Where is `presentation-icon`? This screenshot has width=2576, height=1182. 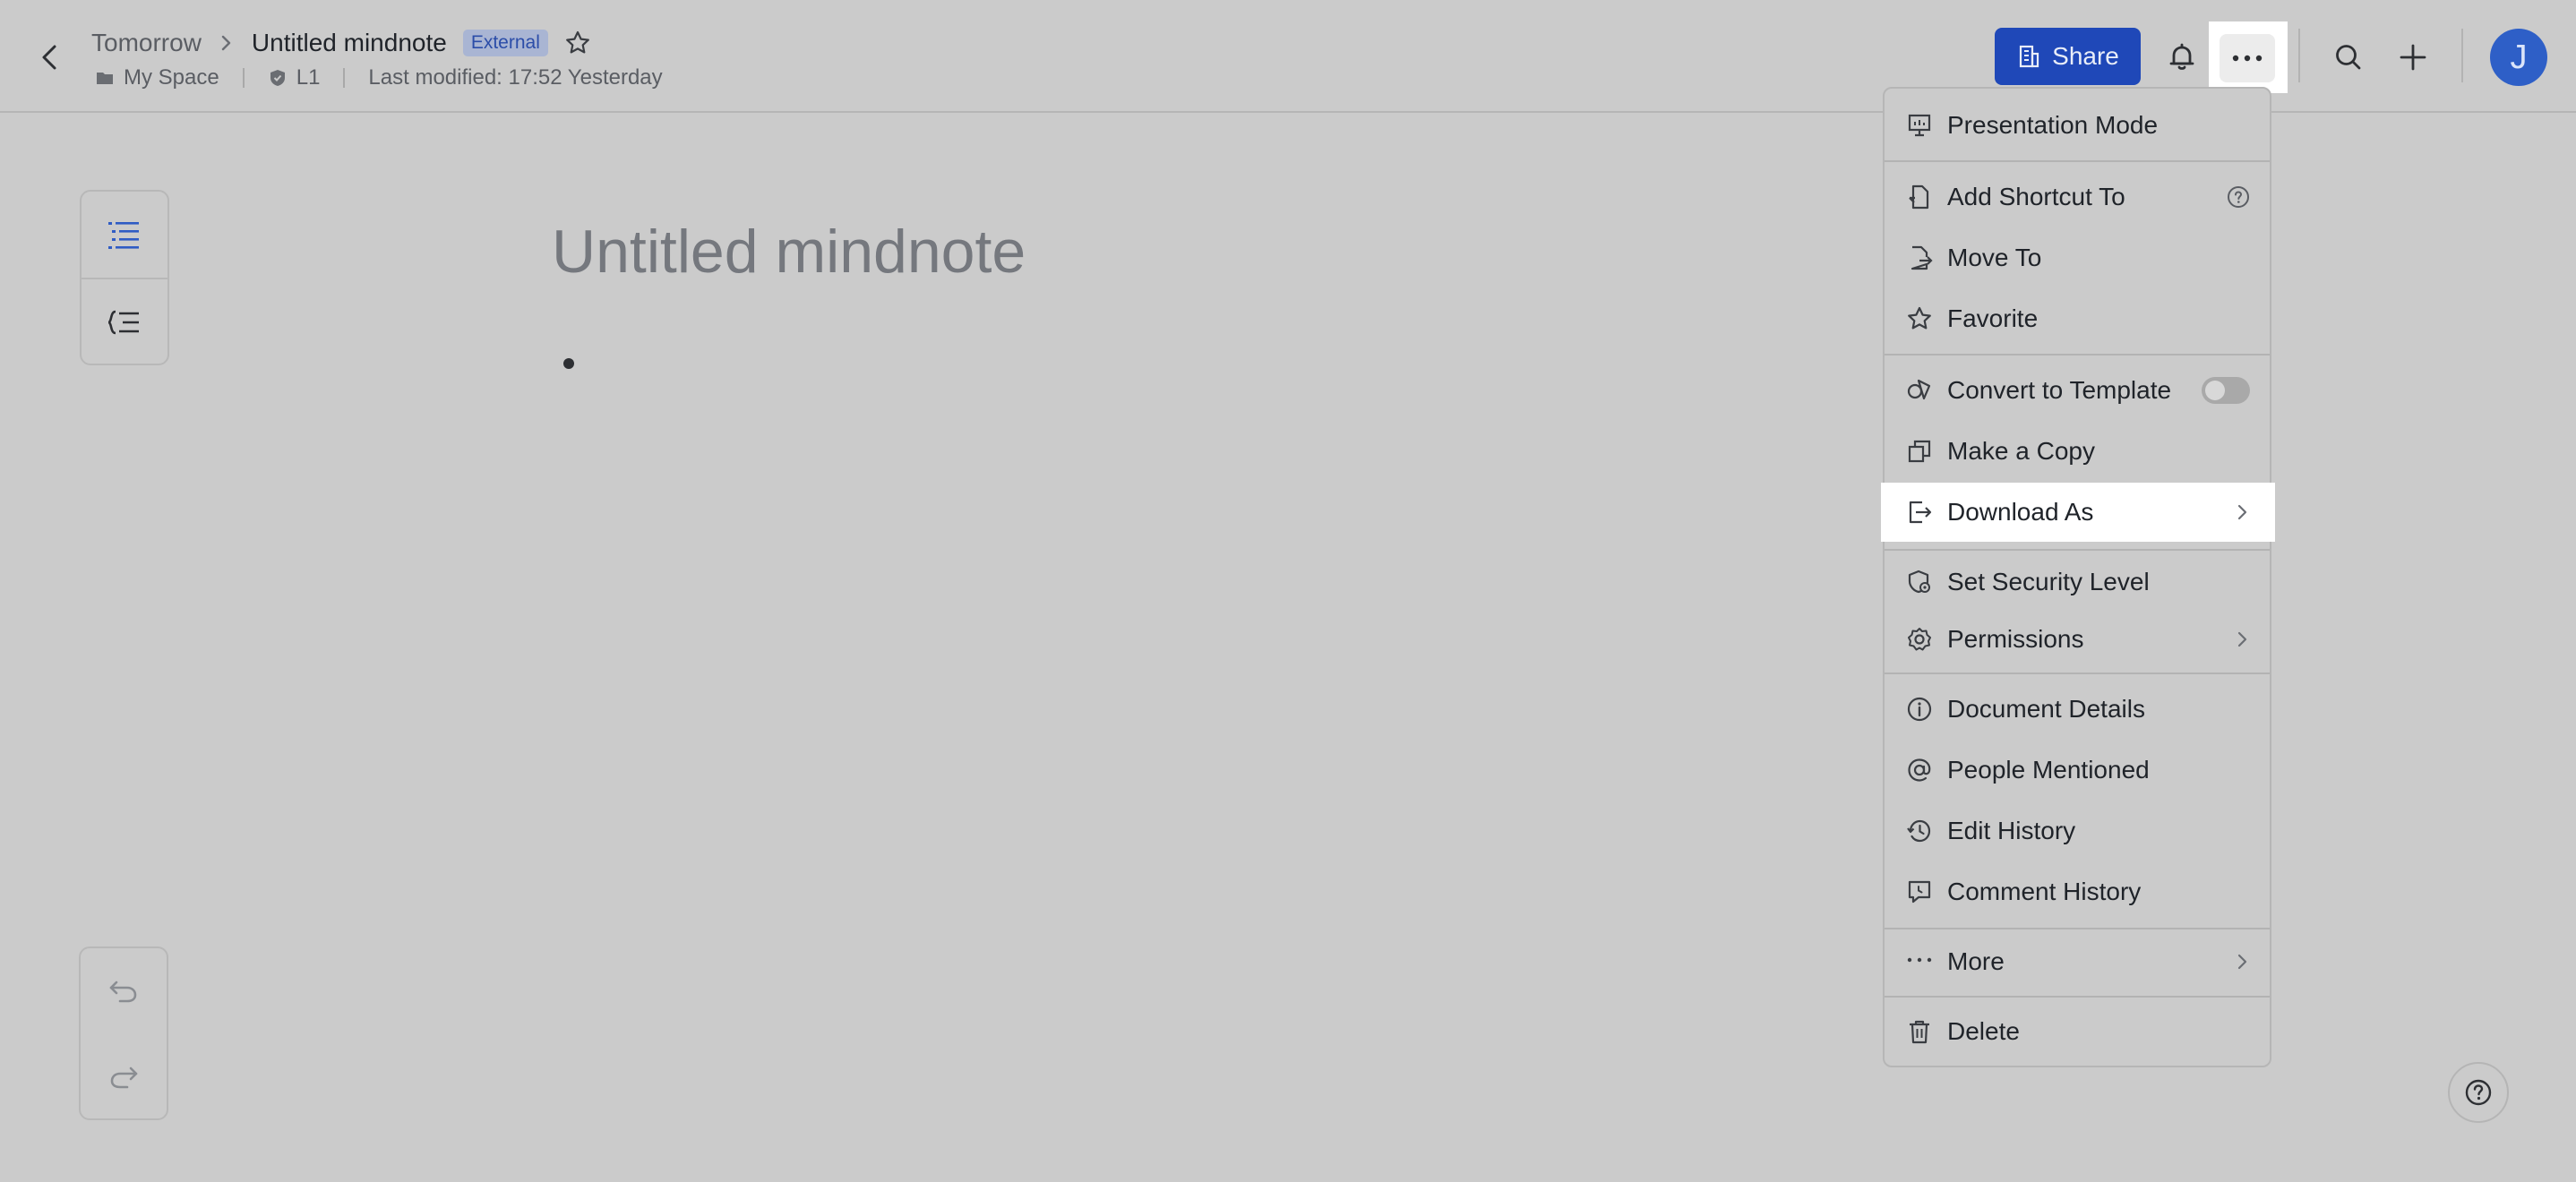
presentation-icon is located at coordinates (1919, 125).